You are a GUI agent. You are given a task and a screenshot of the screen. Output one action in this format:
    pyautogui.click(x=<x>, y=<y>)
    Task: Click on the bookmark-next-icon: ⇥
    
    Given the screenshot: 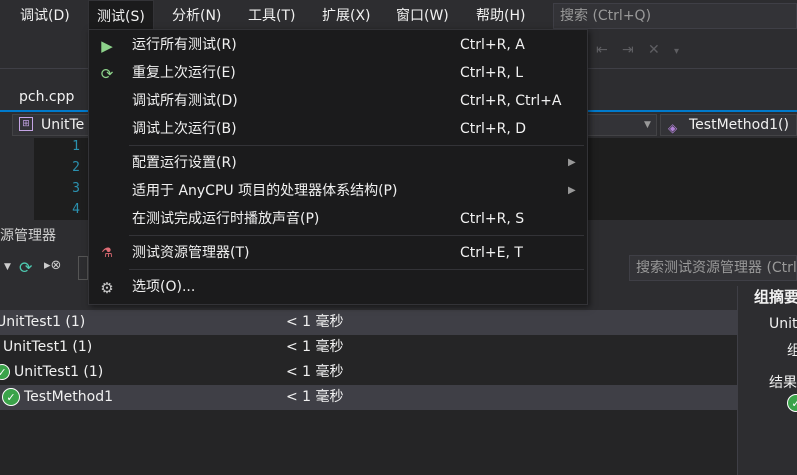 What is the action you would take?
    pyautogui.click(x=628, y=50)
    